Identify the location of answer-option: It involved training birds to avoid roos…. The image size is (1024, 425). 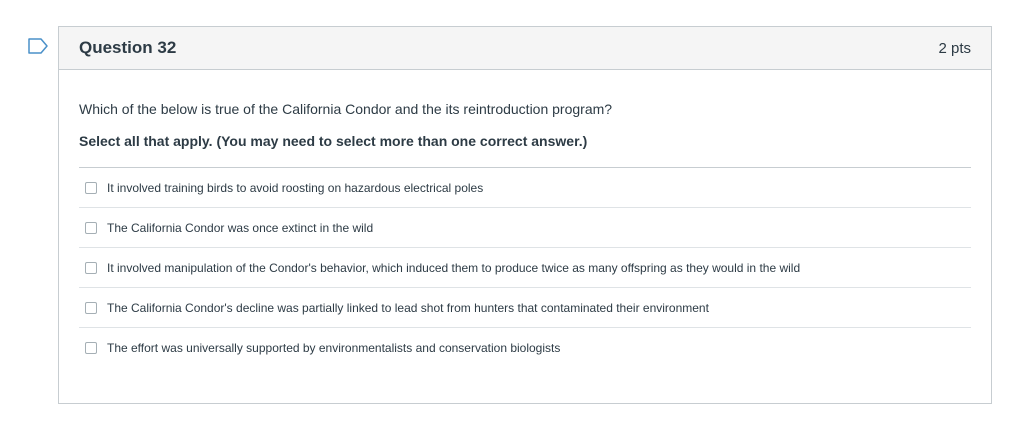
(525, 188).